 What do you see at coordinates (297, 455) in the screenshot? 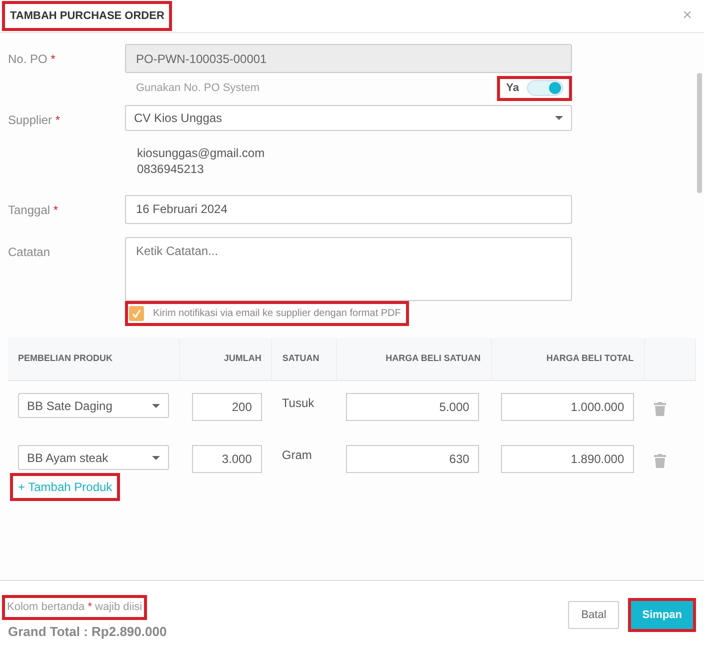
I see `unit-text: Gram` at bounding box center [297, 455].